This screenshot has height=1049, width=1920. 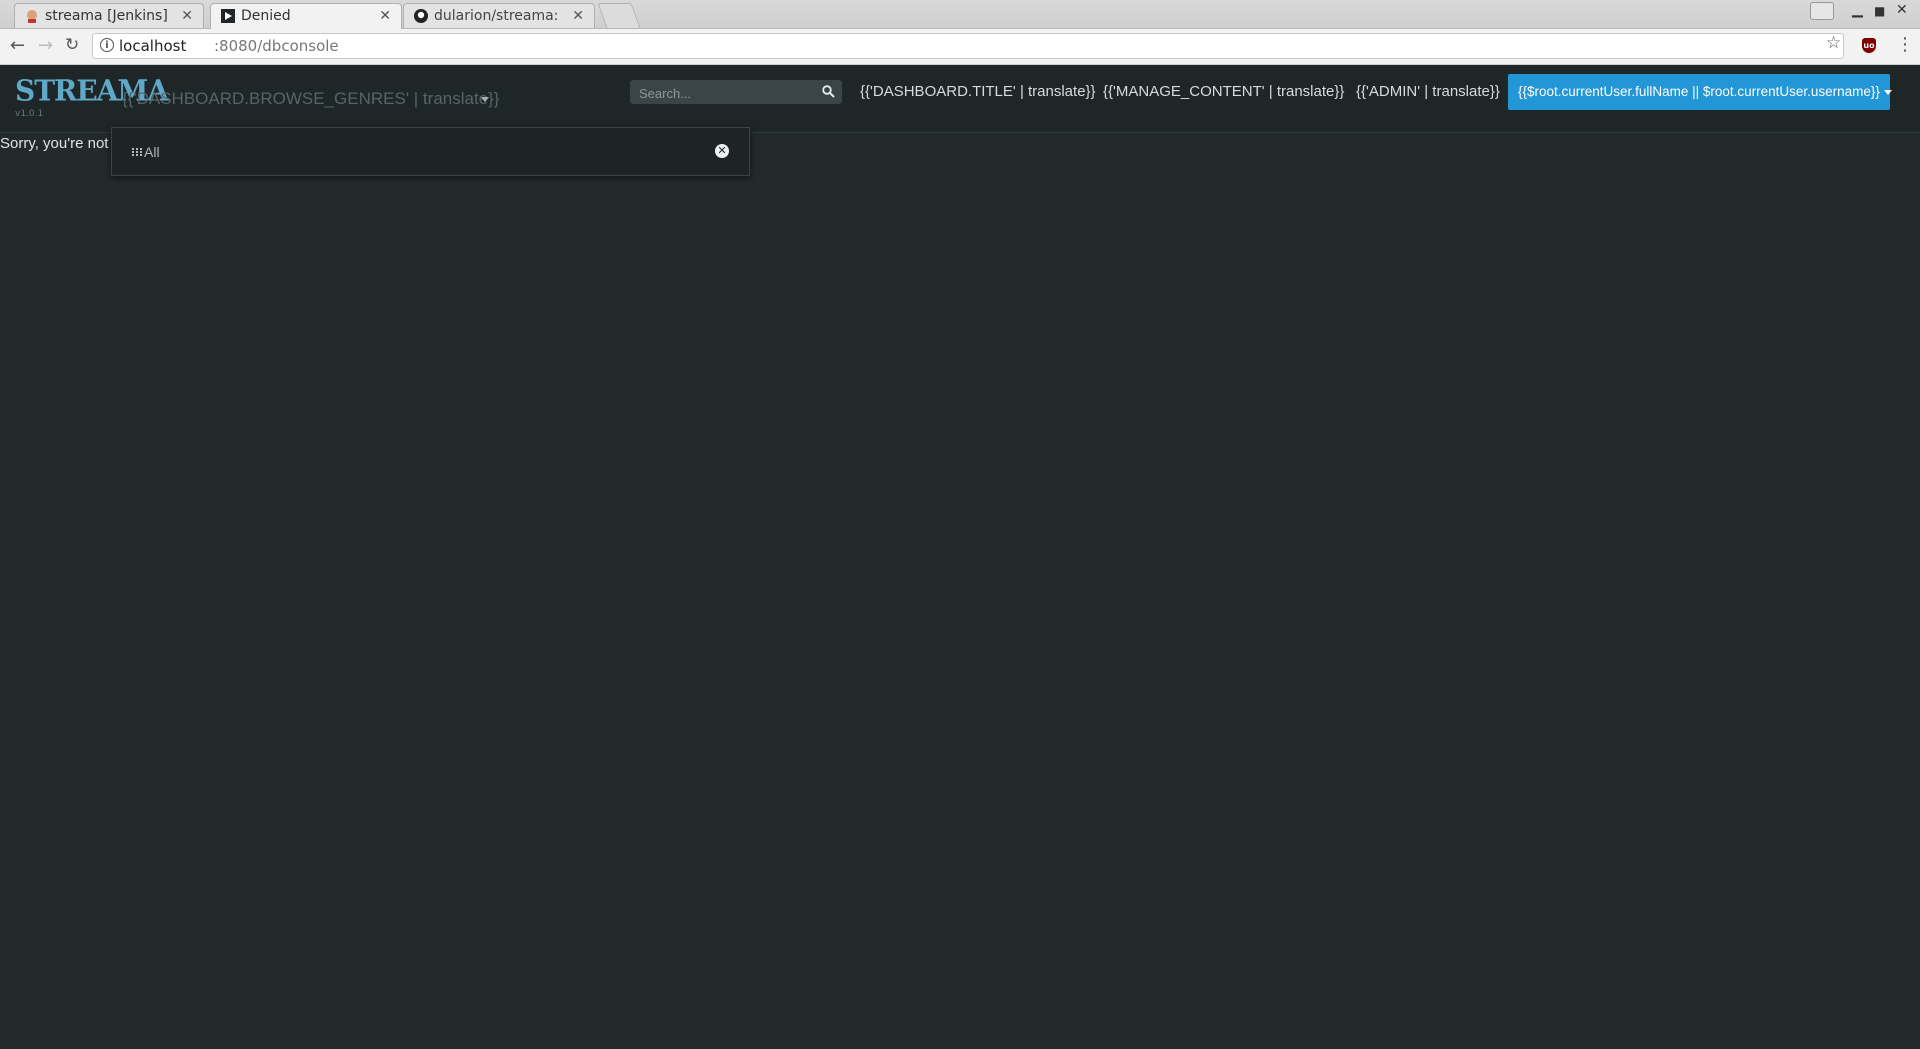 I want to click on search-icon, so click(x=828, y=91).